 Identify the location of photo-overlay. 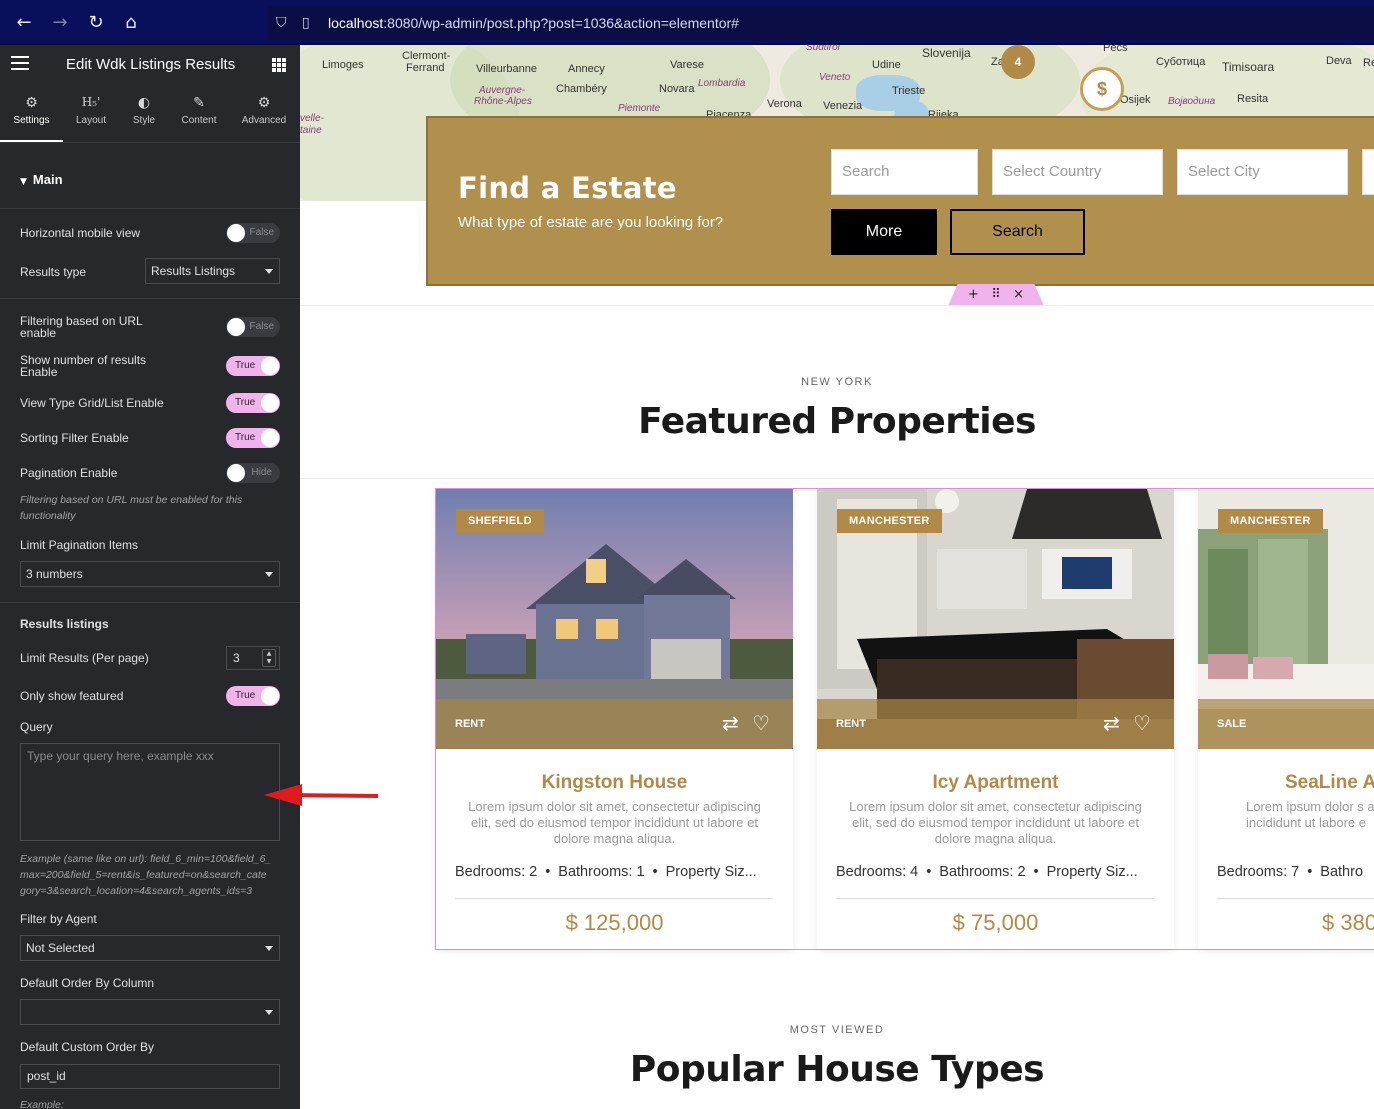
(995, 724).